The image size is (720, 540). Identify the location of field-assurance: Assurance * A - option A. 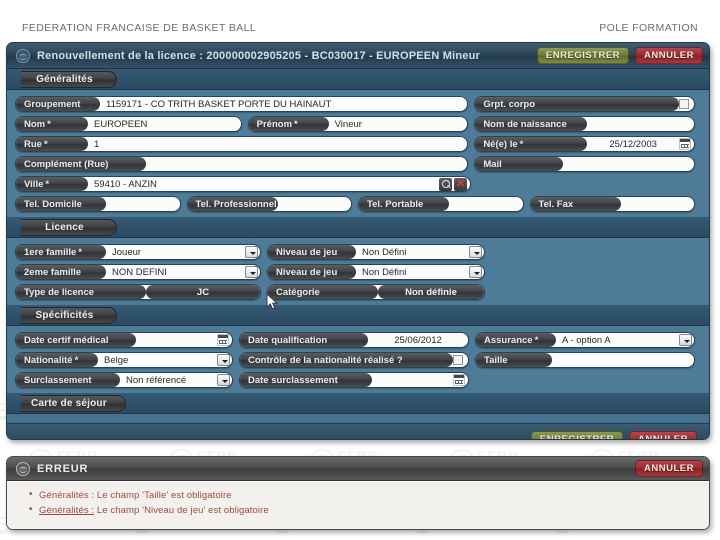
(585, 340).